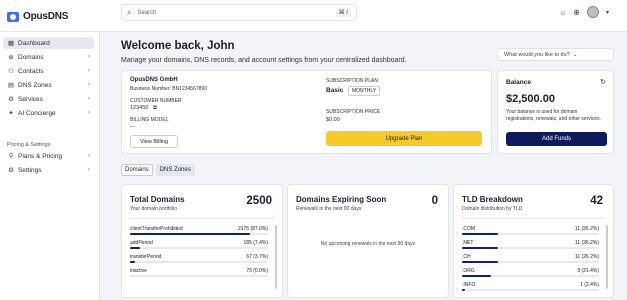 The image size is (627, 300). What do you see at coordinates (29, 145) in the screenshot?
I see `sidebar-section-label: Pricing & Settings` at bounding box center [29, 145].